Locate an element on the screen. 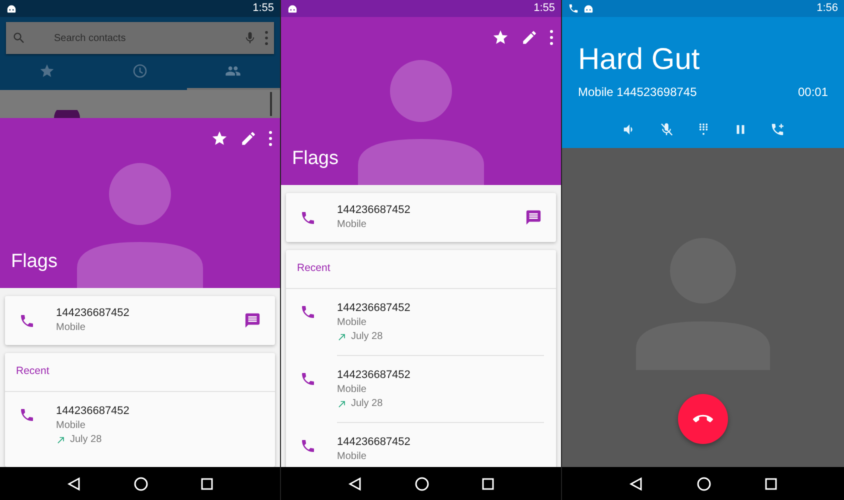 The image size is (844, 500). search-field: Search contacts is located at coordinates (140, 38).